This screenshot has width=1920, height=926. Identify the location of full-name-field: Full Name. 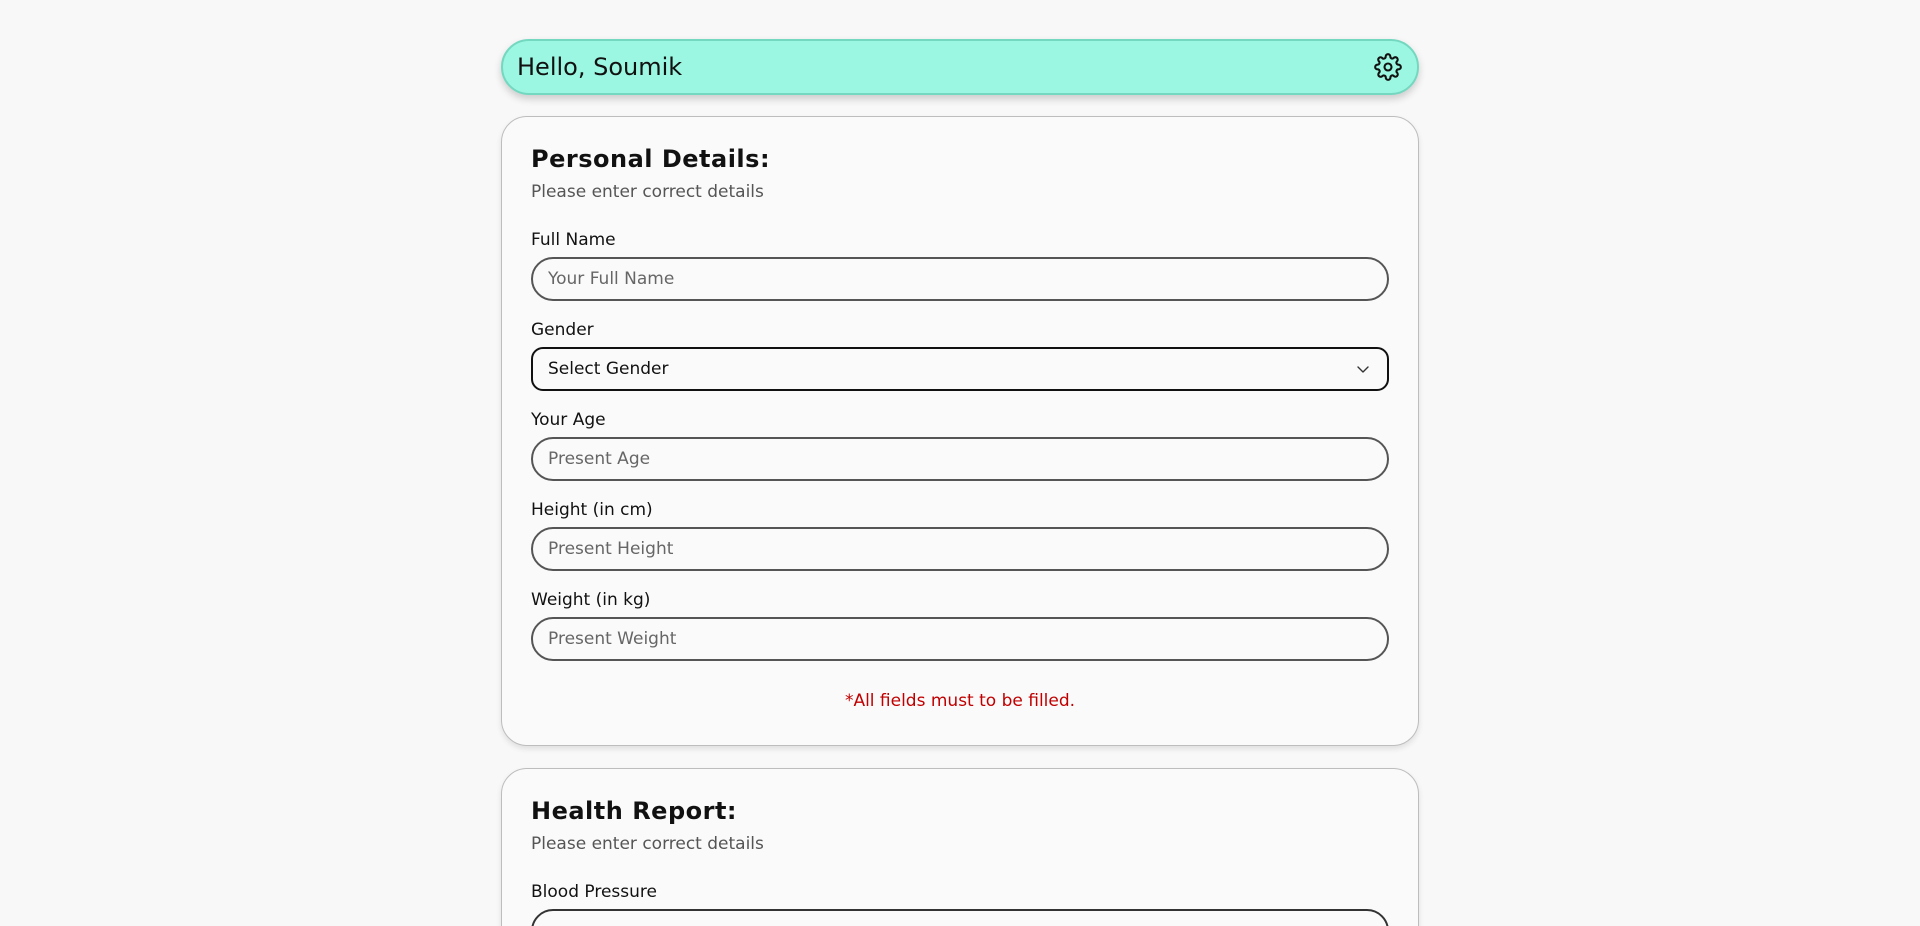
(960, 265).